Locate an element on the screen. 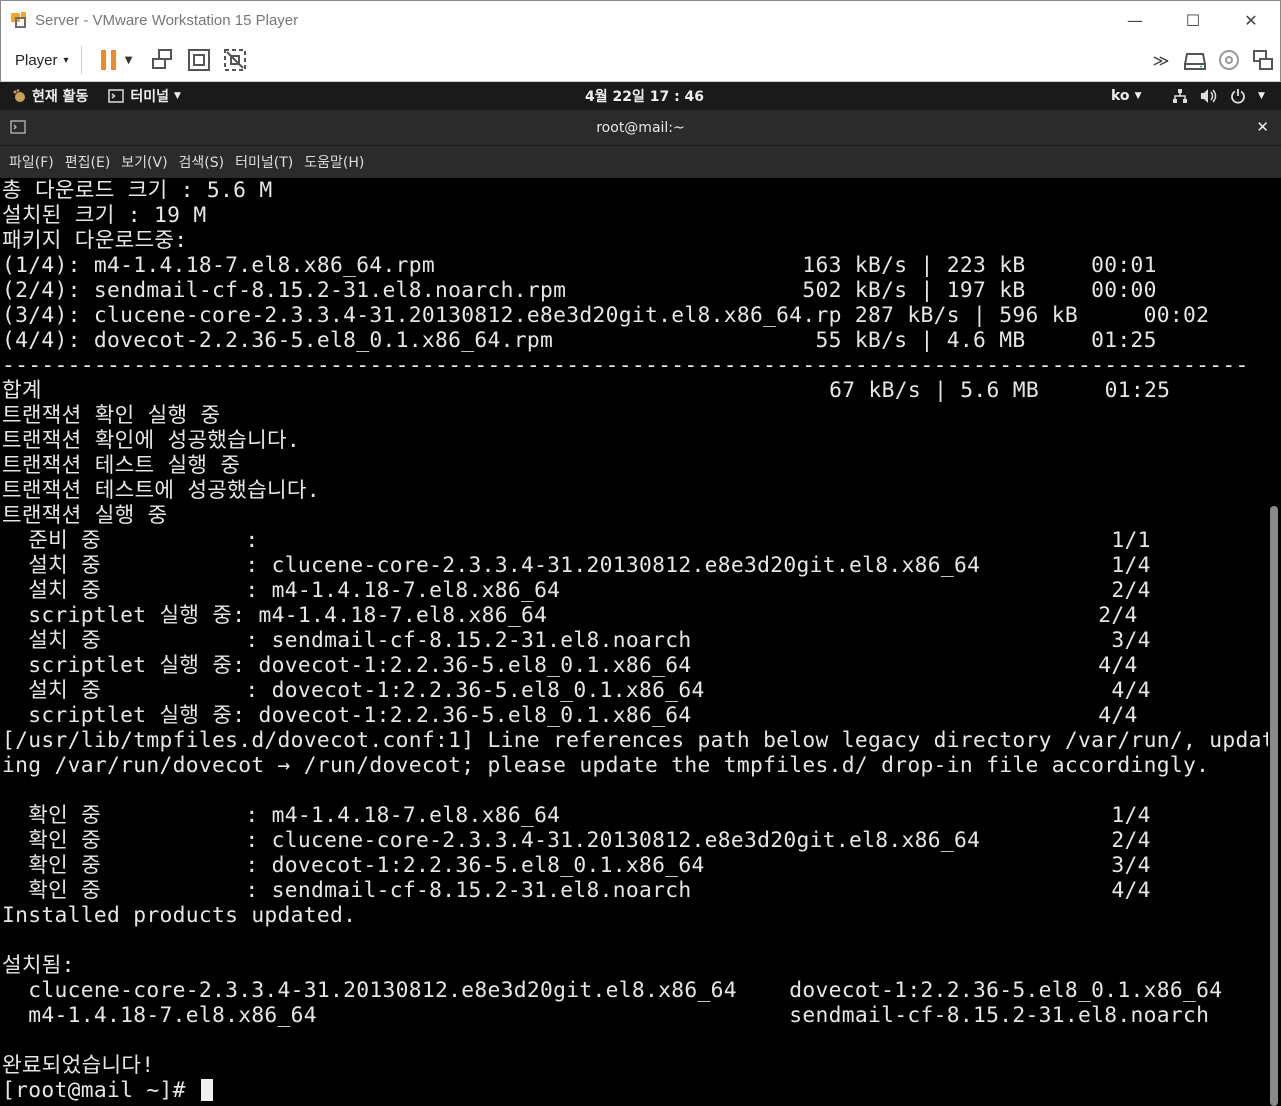 Image resolution: width=1281 pixels, height=1106 pixels. activities-button: 현재 활동 is located at coordinates (50, 96).